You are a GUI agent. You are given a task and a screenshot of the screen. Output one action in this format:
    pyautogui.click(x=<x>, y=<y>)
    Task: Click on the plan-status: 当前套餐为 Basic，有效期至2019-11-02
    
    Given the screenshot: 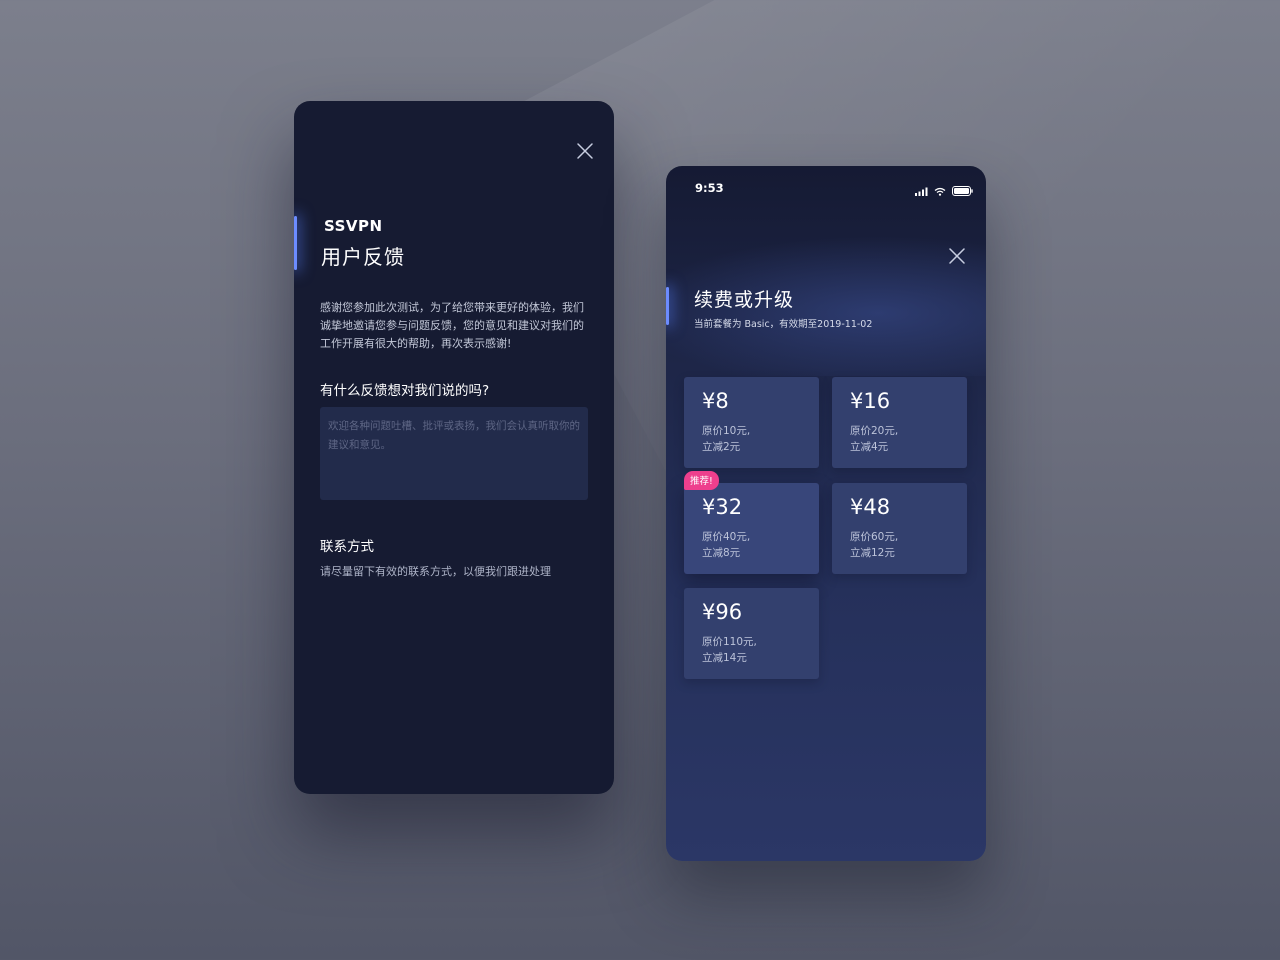 What is the action you would take?
    pyautogui.click(x=783, y=324)
    